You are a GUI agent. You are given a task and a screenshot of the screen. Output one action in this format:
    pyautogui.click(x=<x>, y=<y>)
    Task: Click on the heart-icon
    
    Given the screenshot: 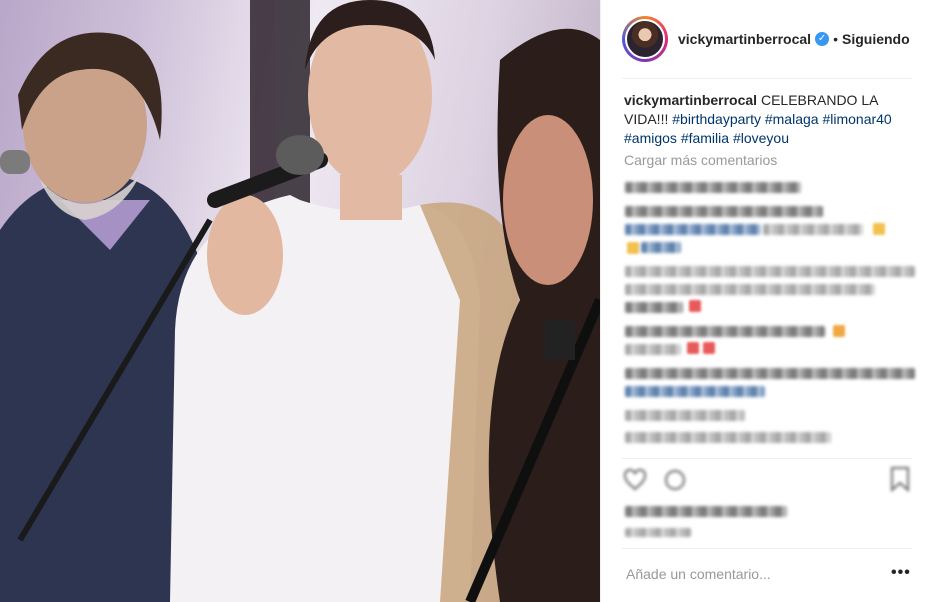 What is the action you would take?
    pyautogui.click(x=635, y=482)
    